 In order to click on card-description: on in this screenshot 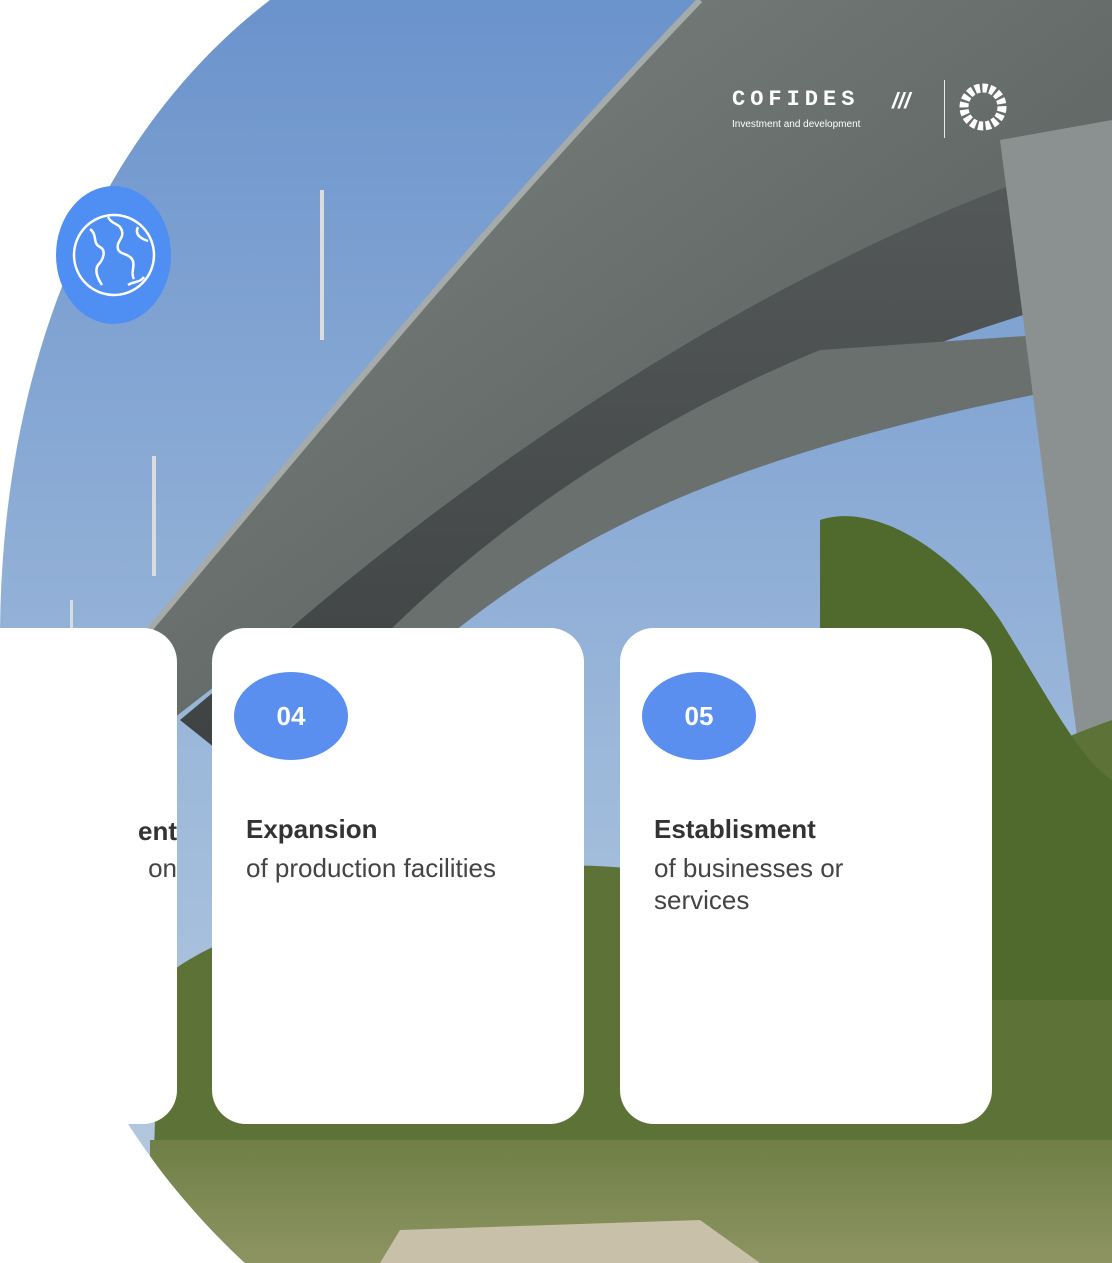, I will do `click(162, 868)`.